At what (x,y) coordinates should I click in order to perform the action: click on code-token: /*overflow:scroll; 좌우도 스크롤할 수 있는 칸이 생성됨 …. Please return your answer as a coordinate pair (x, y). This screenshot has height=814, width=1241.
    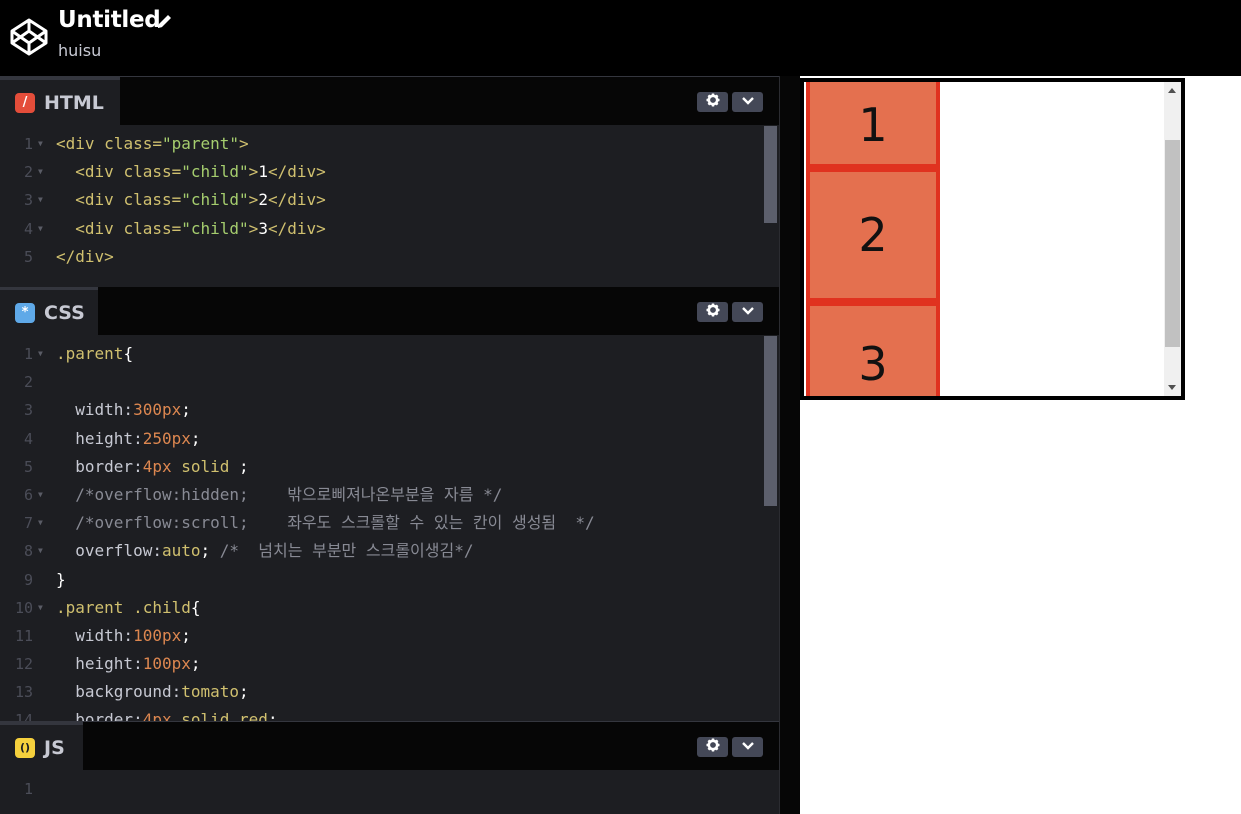
    Looking at the image, I should click on (325, 523).